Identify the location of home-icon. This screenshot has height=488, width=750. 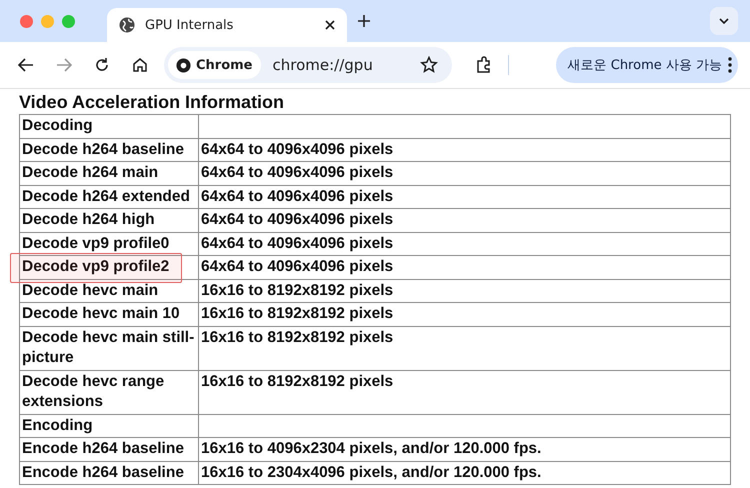
(140, 65).